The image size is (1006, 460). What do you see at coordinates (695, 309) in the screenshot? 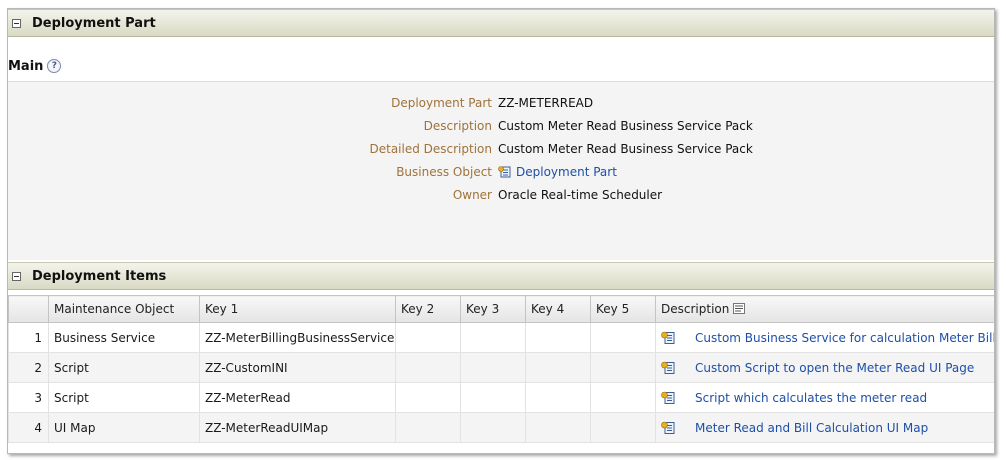
I see `column-header-description-label: Description` at bounding box center [695, 309].